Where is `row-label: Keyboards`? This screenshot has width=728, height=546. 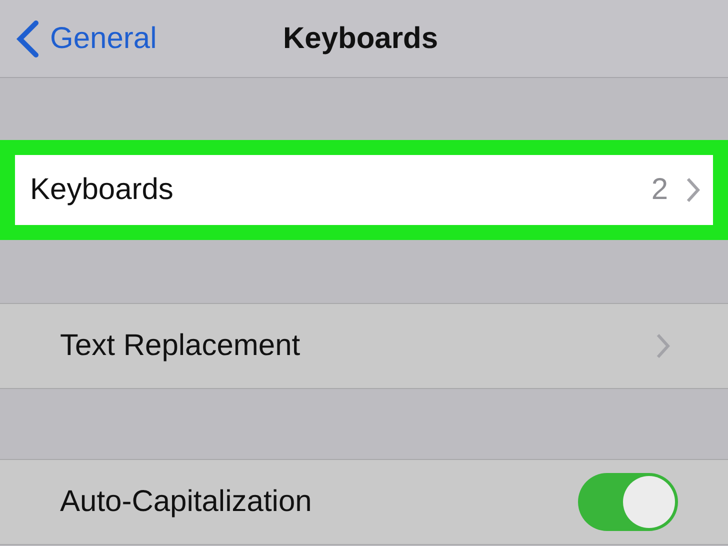 row-label: Keyboards is located at coordinates (102, 190).